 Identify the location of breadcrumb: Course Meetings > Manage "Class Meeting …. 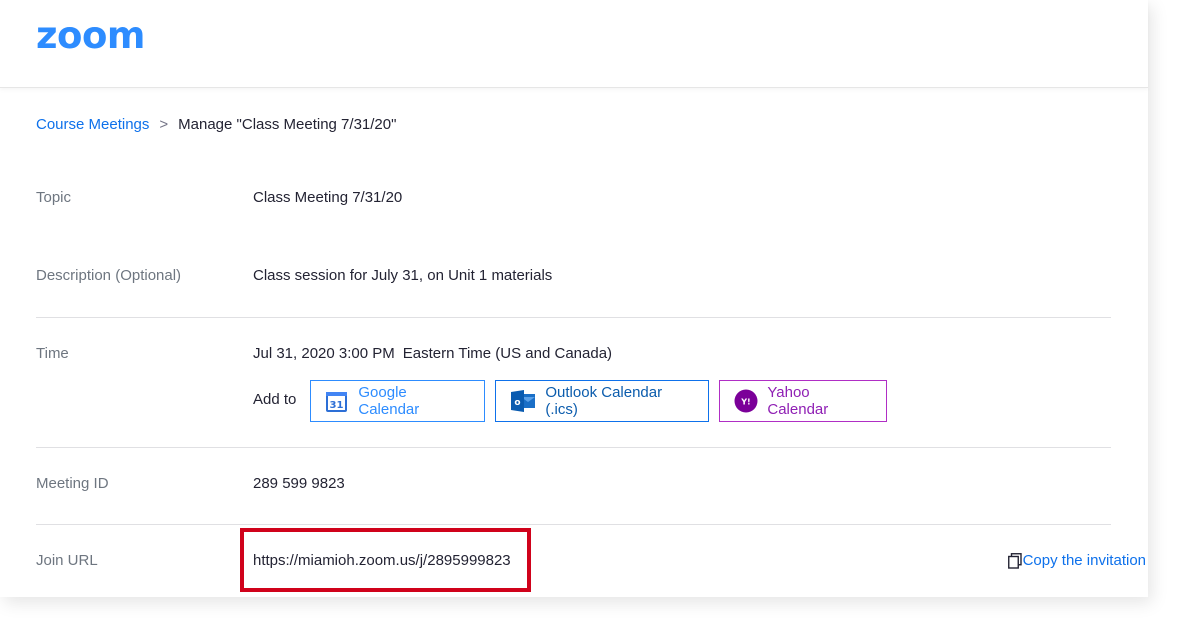
(216, 124).